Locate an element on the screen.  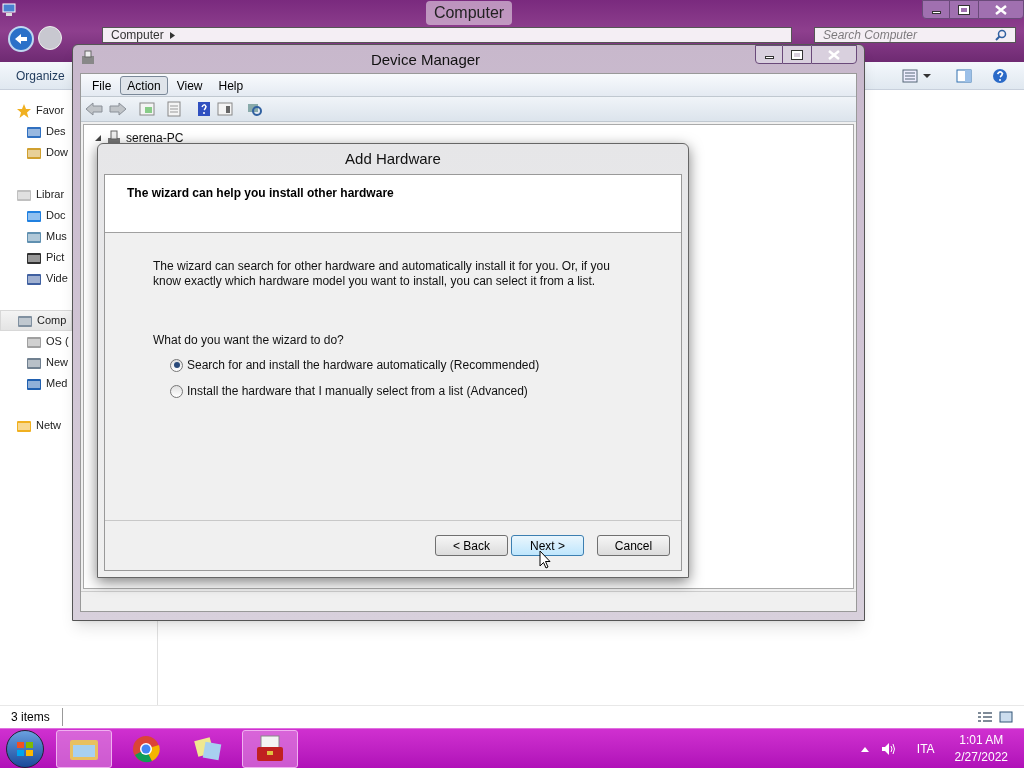
sidebar-item: Des is located at coordinates (36, 131).